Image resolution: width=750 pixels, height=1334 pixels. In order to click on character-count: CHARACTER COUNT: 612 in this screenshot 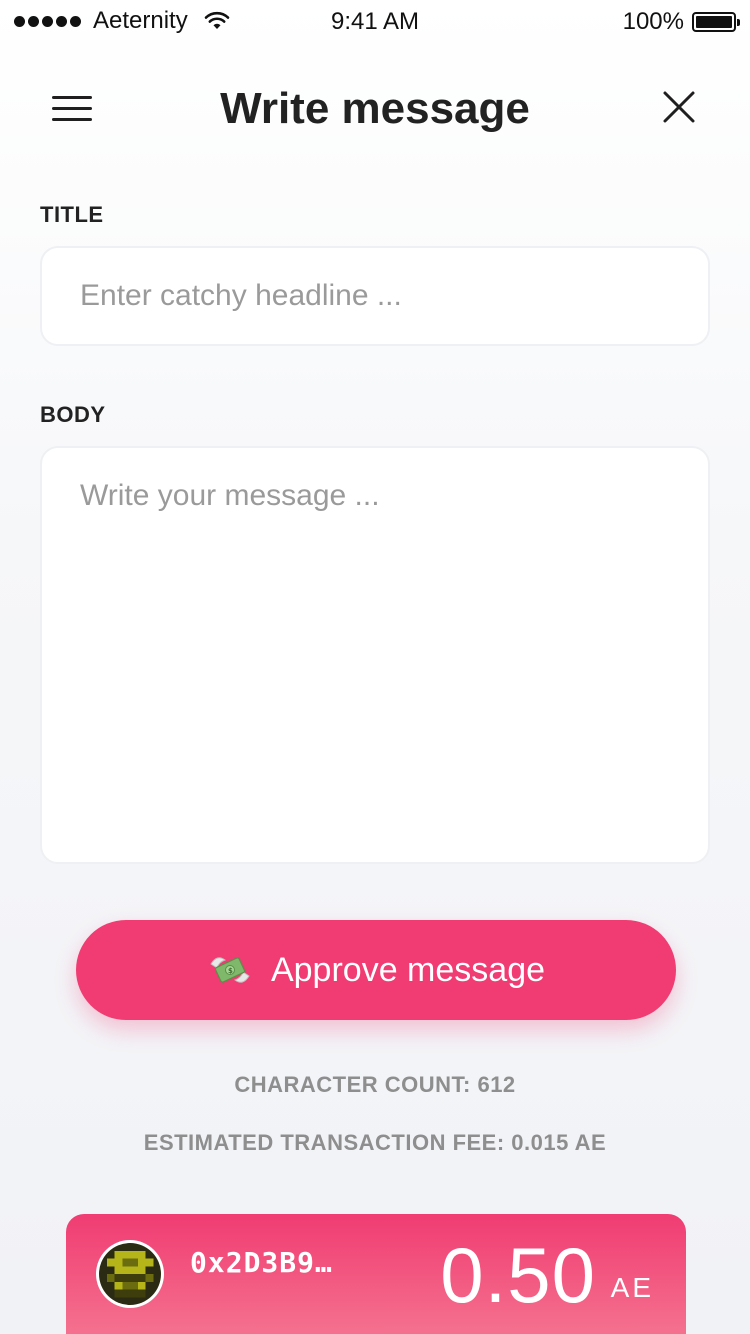, I will do `click(375, 1084)`.